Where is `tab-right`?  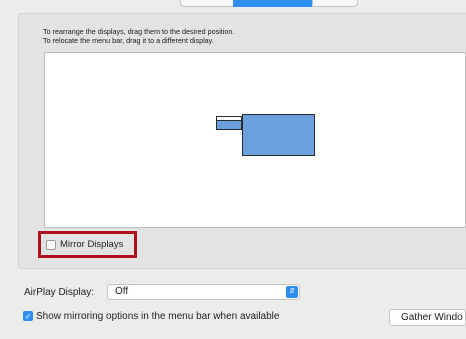 tab-right is located at coordinates (335, 3).